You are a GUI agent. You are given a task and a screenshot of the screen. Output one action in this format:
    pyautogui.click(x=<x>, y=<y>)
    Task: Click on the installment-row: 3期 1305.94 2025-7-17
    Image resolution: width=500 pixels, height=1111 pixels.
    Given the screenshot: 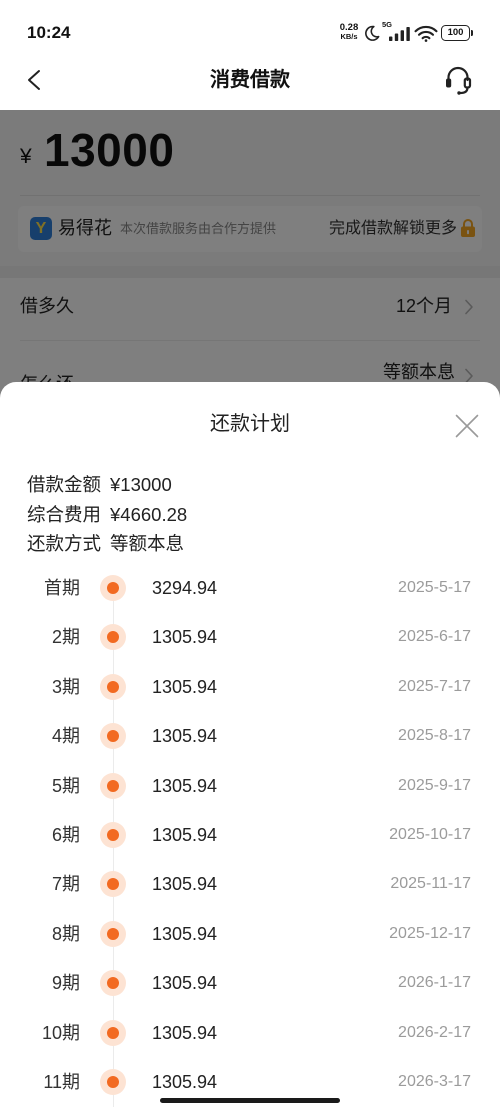 What is the action you would take?
    pyautogui.click(x=250, y=686)
    